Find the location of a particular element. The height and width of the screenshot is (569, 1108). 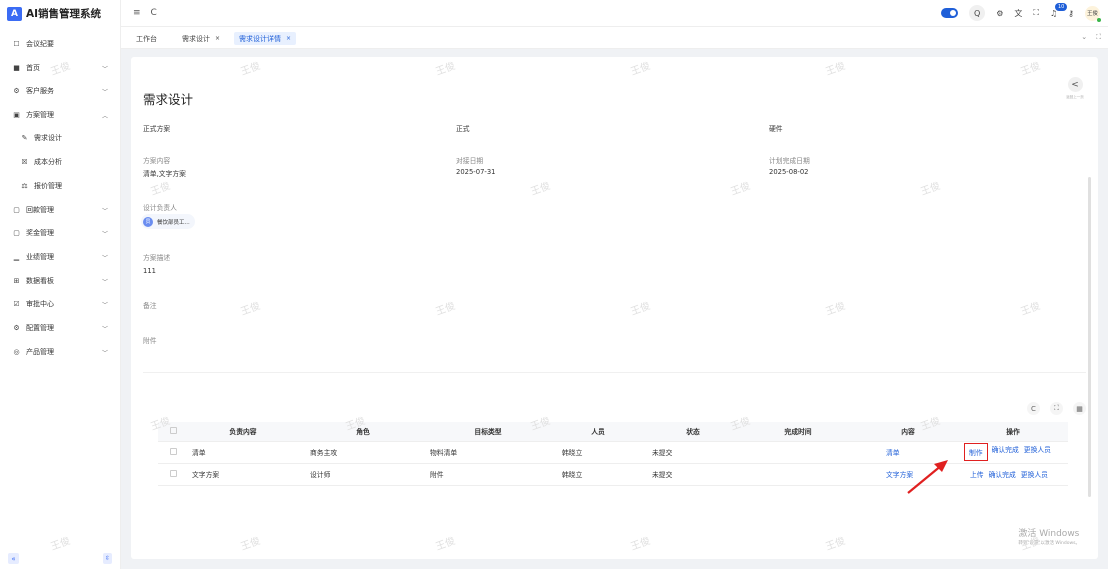

product-icon: ◎ is located at coordinates (16, 352).